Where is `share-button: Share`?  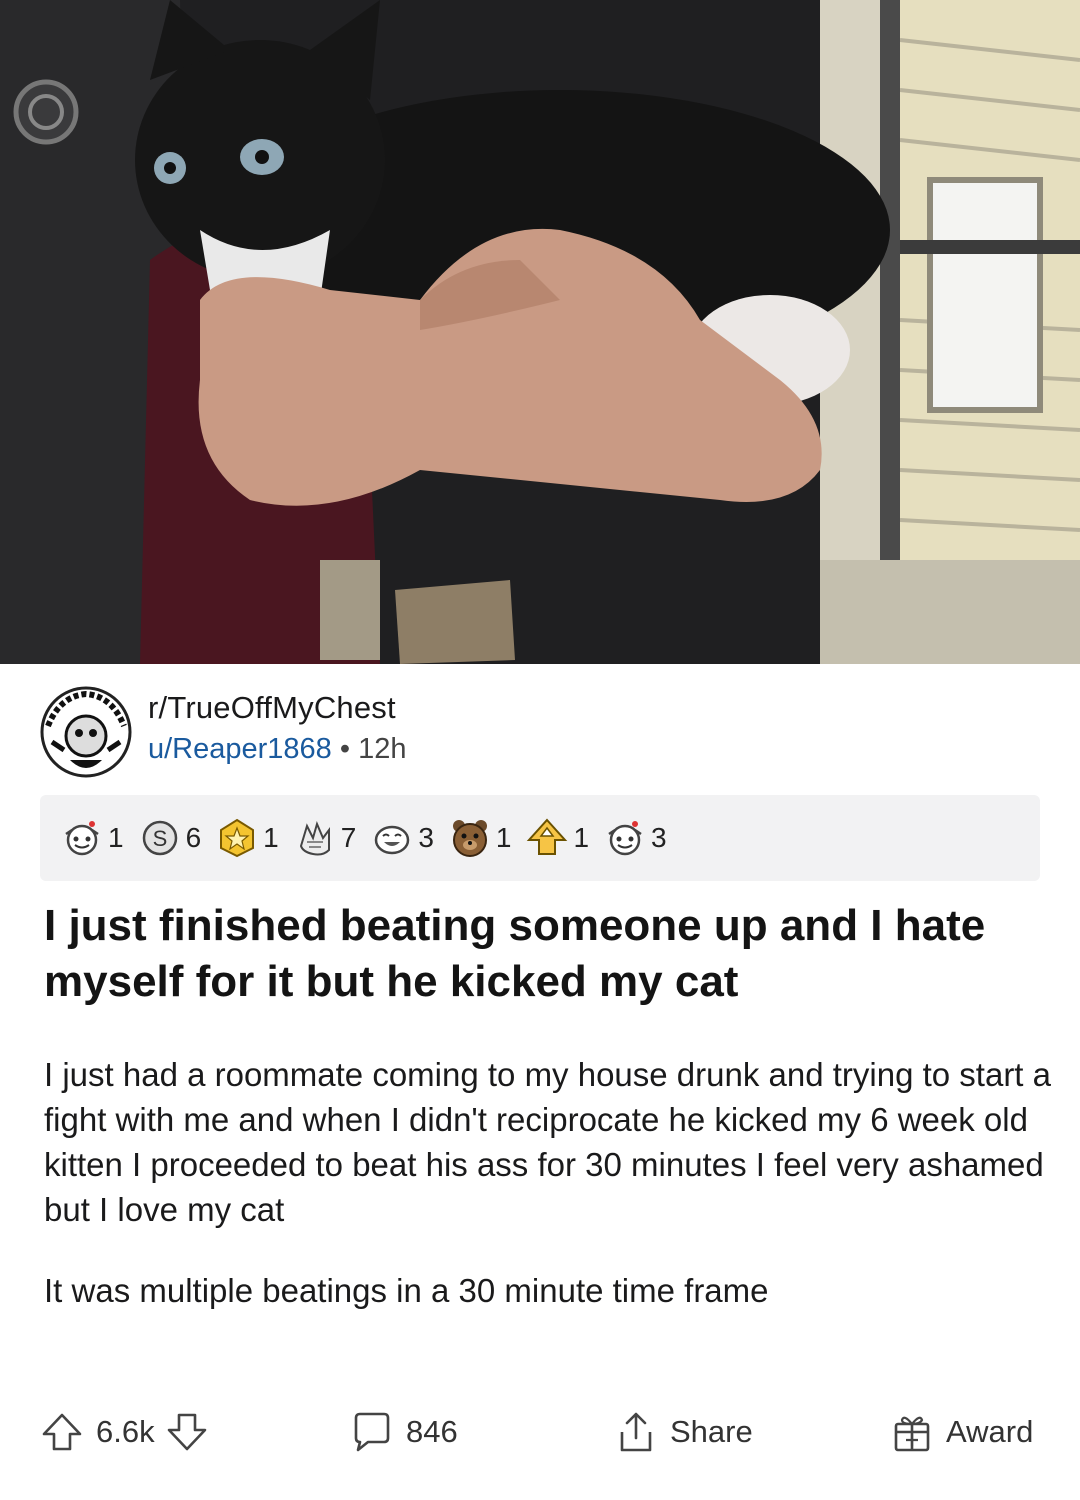 share-button: Share is located at coordinates (683, 1432).